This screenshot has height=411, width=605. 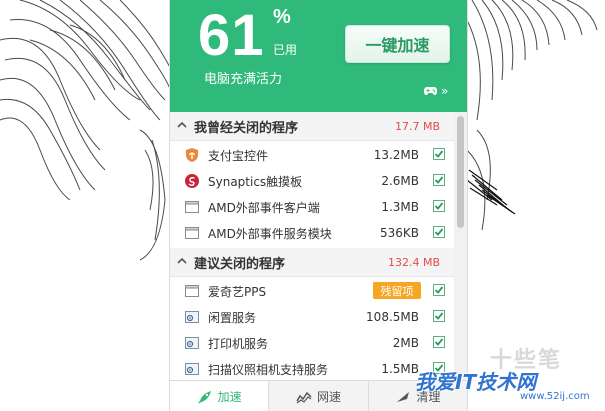 What do you see at coordinates (400, 181) in the screenshot?
I see `app-size: 2.6MB` at bounding box center [400, 181].